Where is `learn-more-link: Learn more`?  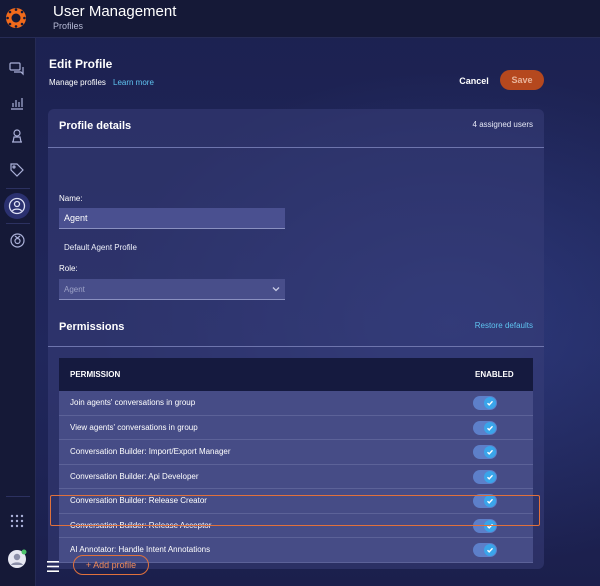 learn-more-link: Learn more is located at coordinates (133, 82).